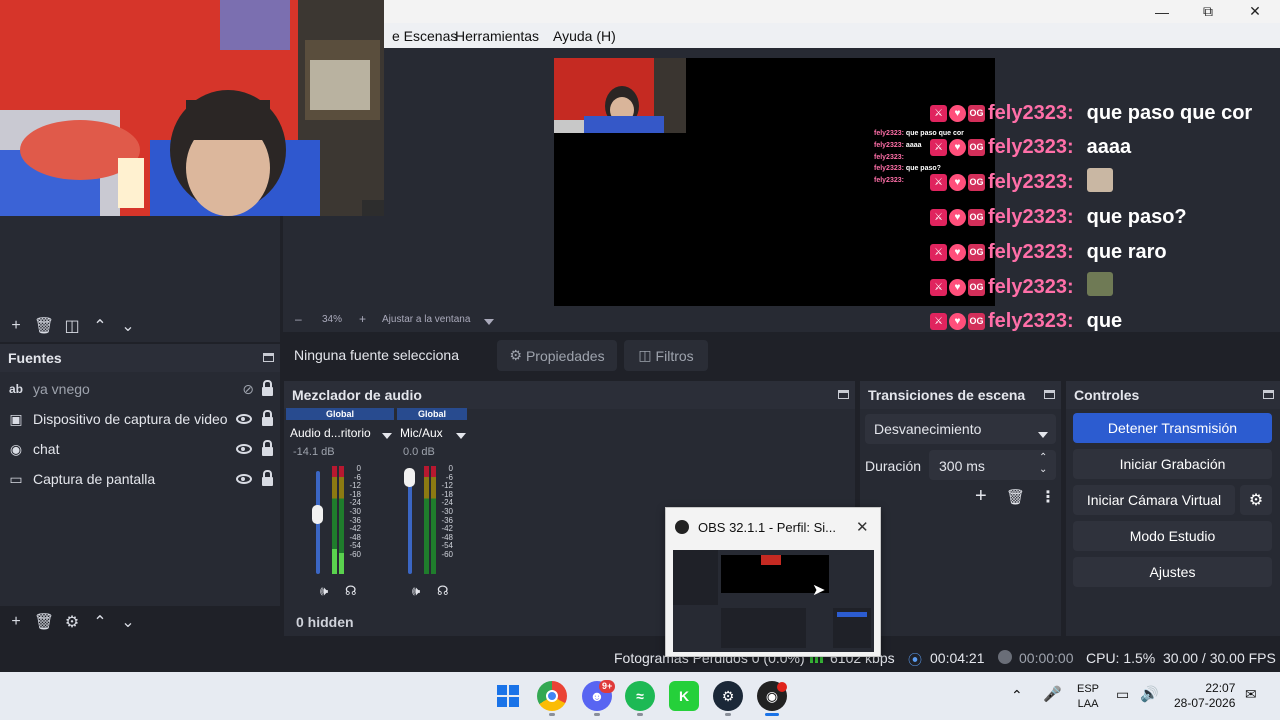 This screenshot has height=720, width=1280. What do you see at coordinates (666, 355) in the screenshot?
I see `filters-button: ◫ Filtros` at bounding box center [666, 355].